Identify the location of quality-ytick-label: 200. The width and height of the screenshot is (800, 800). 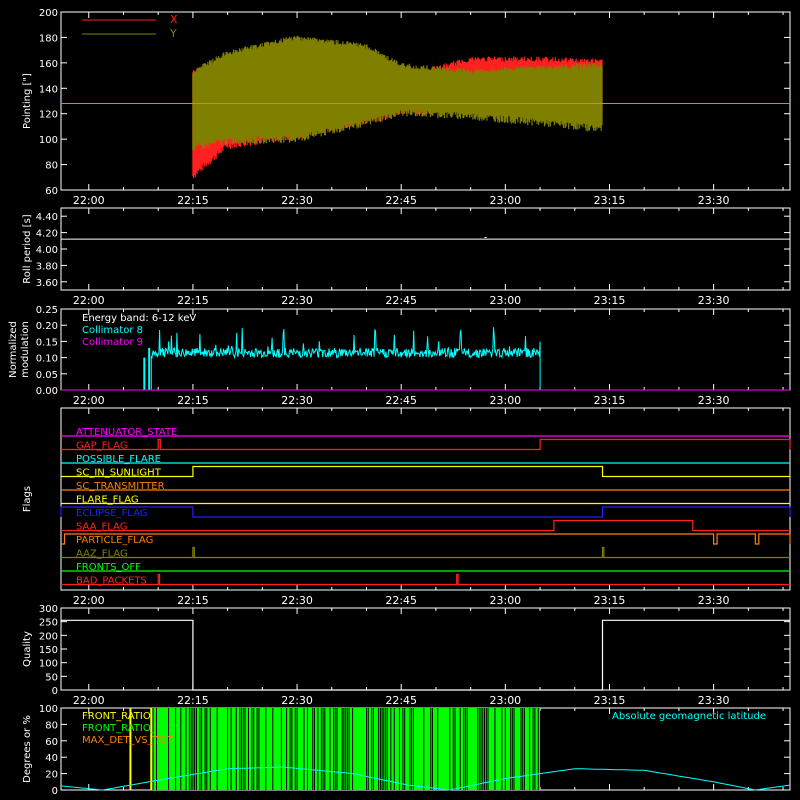
(48, 636).